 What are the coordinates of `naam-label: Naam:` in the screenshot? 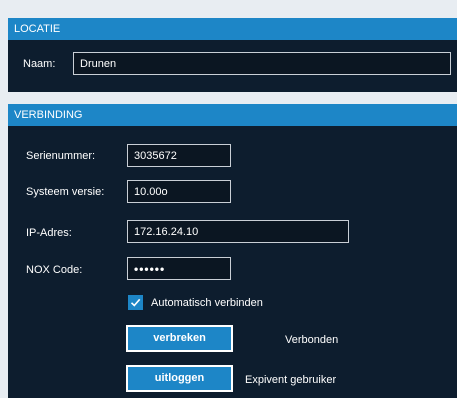 It's located at (39, 64).